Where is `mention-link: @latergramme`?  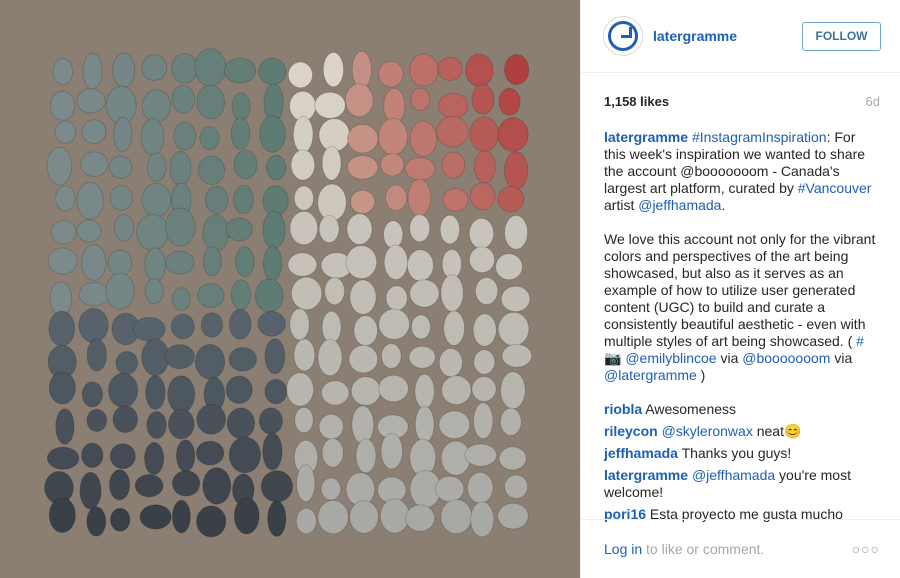
mention-link: @latergramme is located at coordinates (650, 375).